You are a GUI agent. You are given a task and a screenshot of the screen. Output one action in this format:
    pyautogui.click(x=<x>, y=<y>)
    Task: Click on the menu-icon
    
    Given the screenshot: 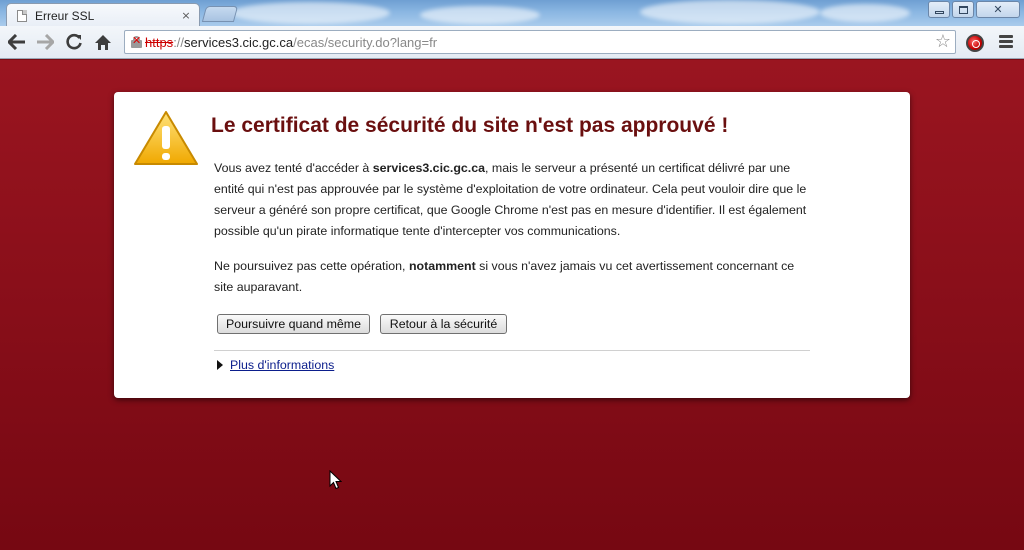 What is the action you would take?
    pyautogui.click(x=1006, y=42)
    